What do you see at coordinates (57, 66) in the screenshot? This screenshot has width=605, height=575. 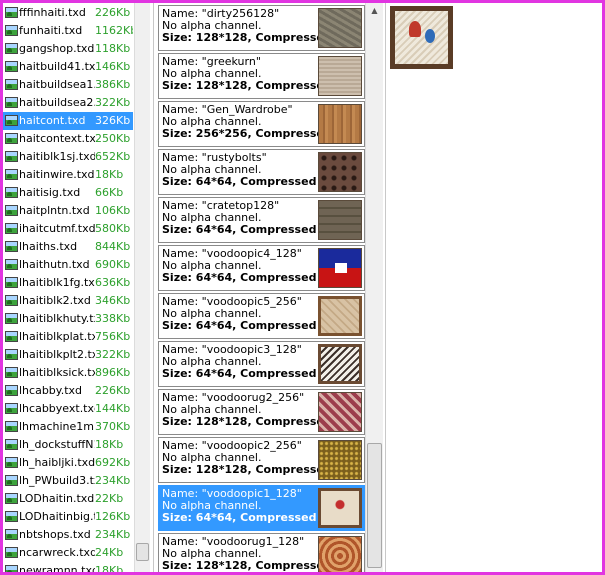 I see `file-name: haitbuild41.txd` at bounding box center [57, 66].